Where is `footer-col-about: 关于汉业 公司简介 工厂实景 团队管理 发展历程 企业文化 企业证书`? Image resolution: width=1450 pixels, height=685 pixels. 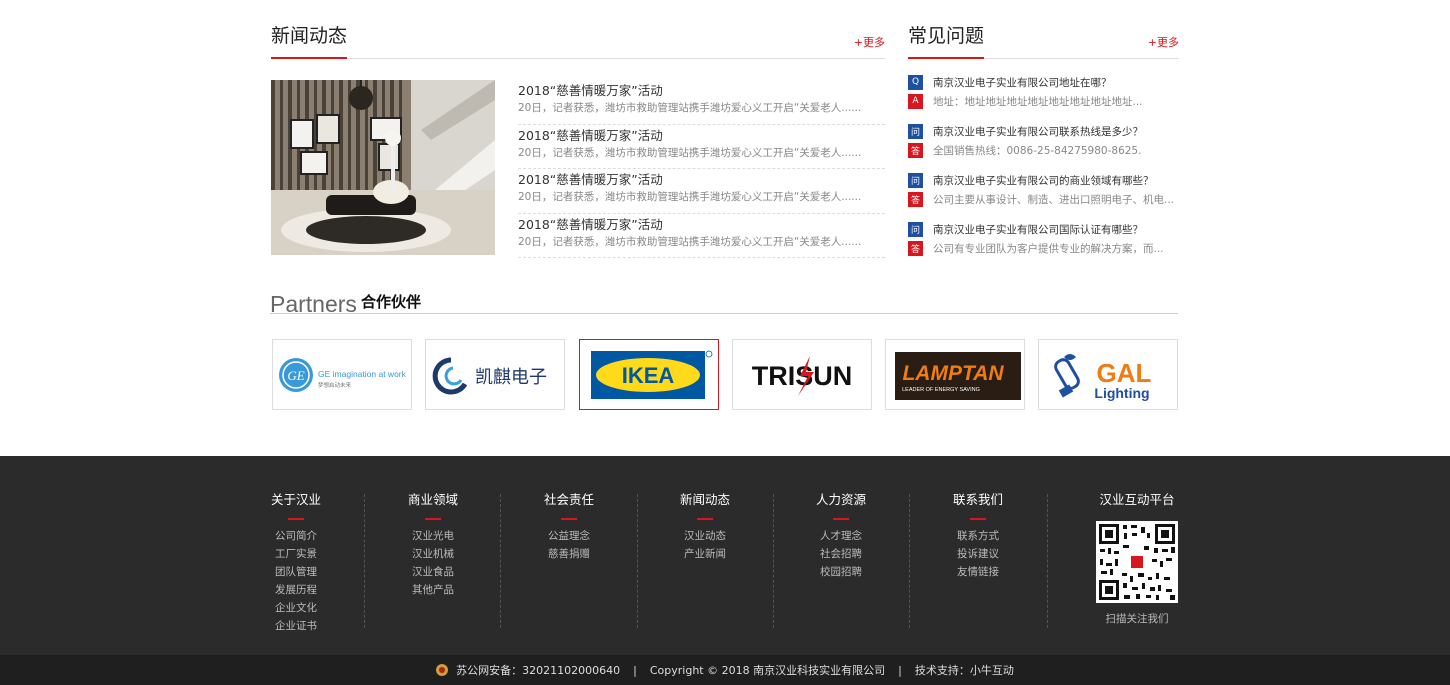
footer-col-about: 关于汉业 公司简介 工厂实景 团队管理 发展历程 企业文化 企业证书 is located at coordinates (296, 563).